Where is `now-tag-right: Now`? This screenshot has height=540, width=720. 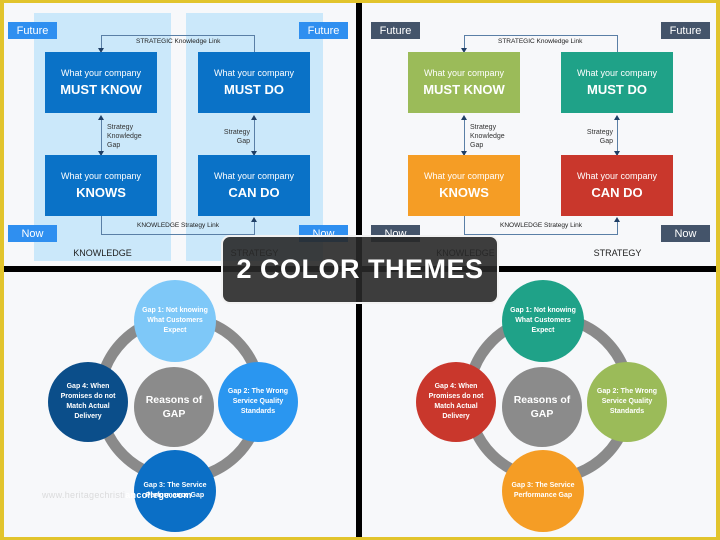 now-tag-right: Now is located at coordinates (685, 233).